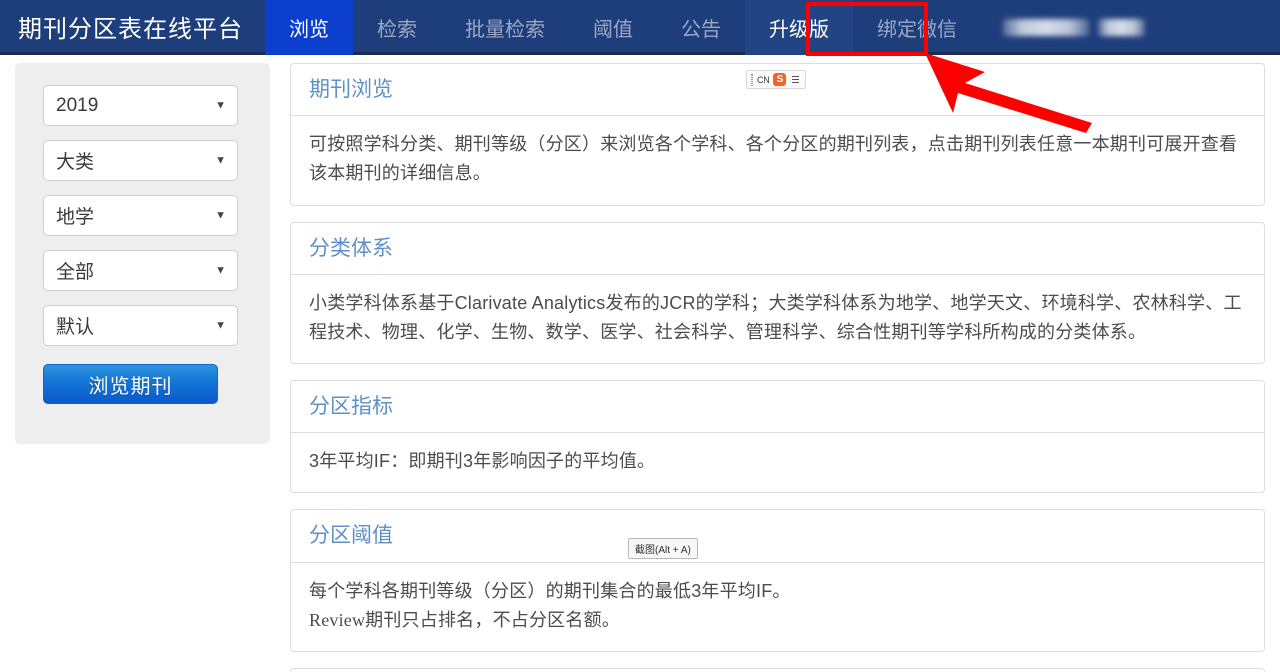 The width and height of the screenshot is (1280, 672). I want to click on nav-item-browse: 浏览, so click(309, 27).